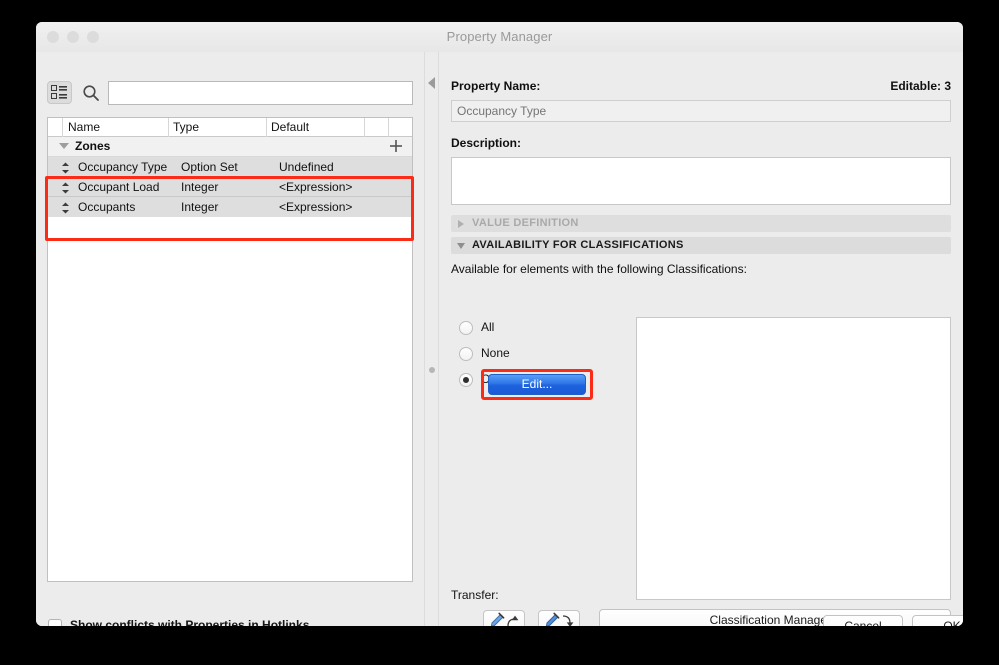  I want to click on search-input, so click(260, 93).